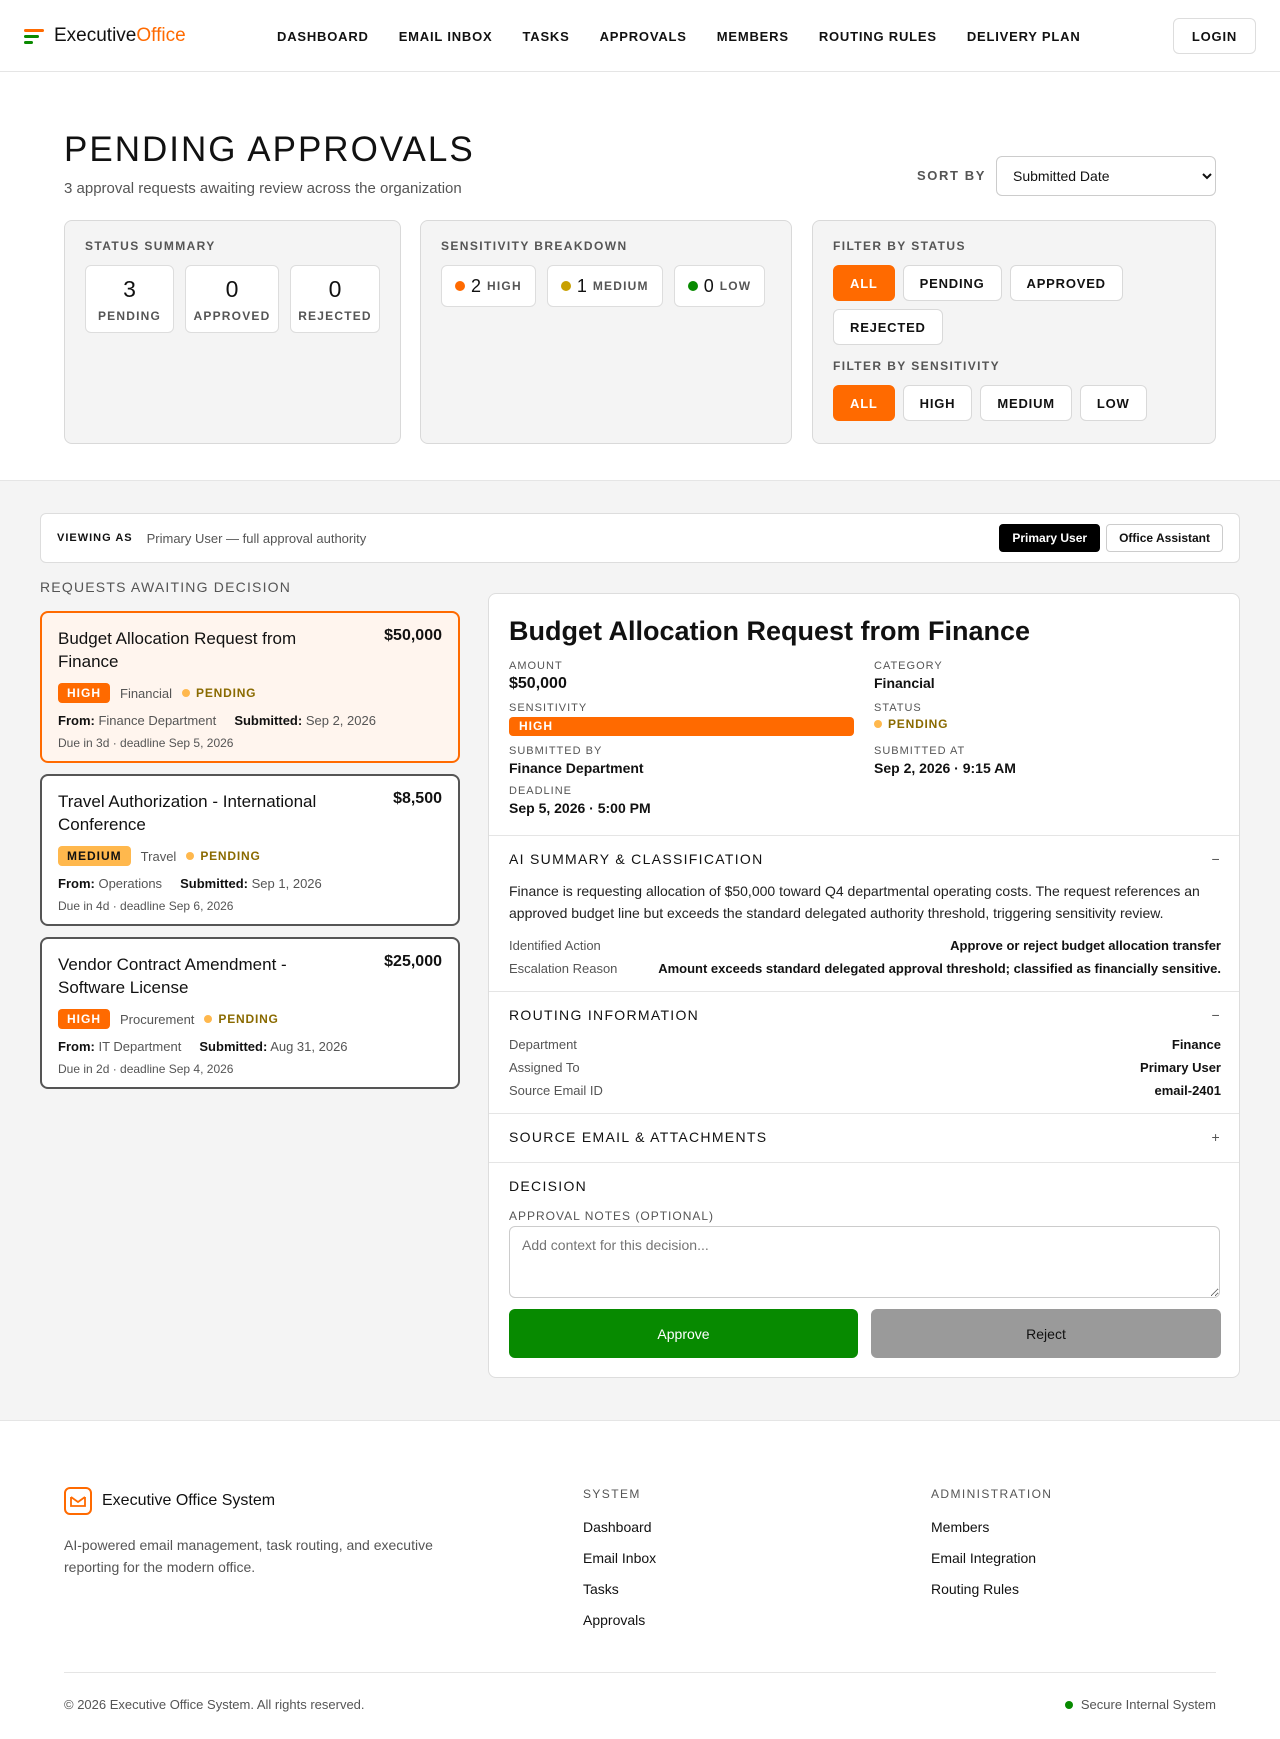 The height and width of the screenshot is (1739, 1280). I want to click on approve-button: Approve, so click(683, 1333).